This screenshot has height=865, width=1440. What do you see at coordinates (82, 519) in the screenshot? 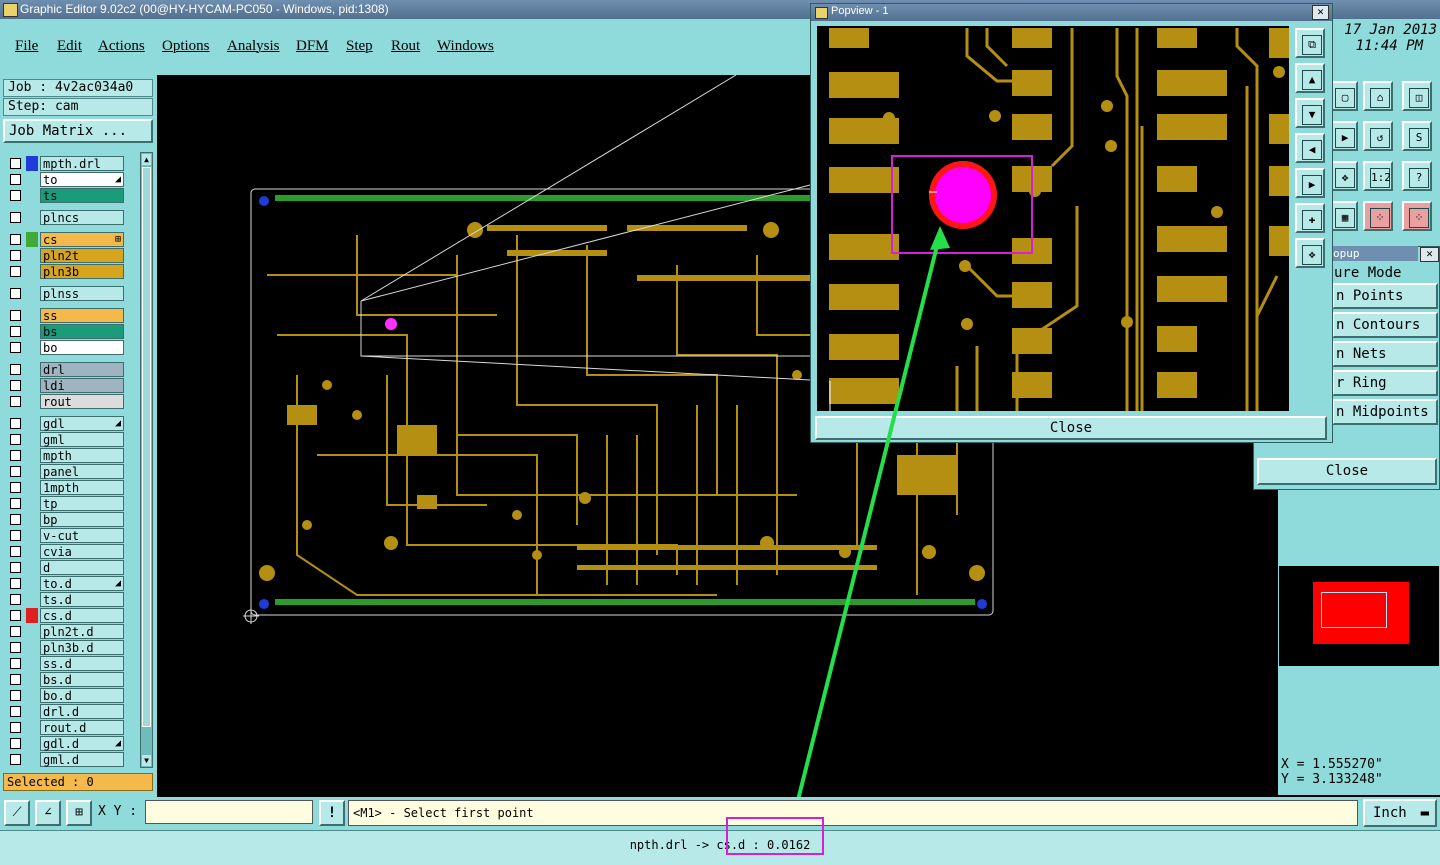
I see `layer-name: bp` at bounding box center [82, 519].